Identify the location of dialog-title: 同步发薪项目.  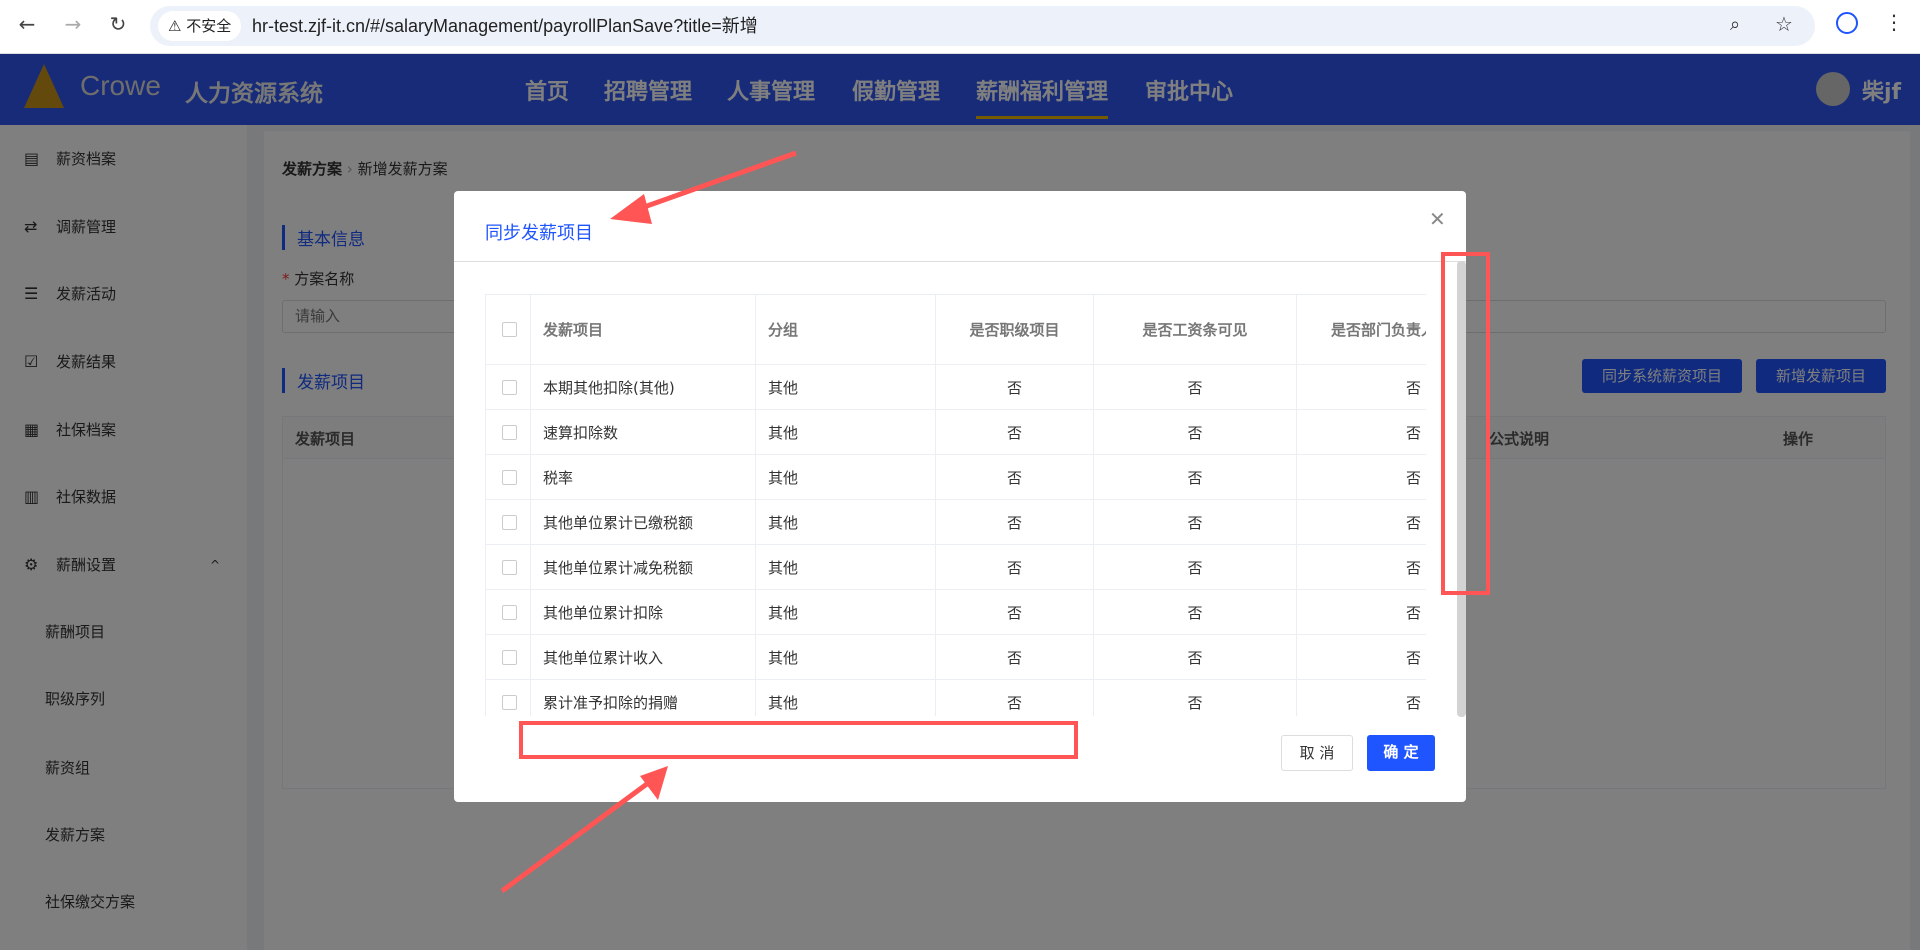
(539, 233).